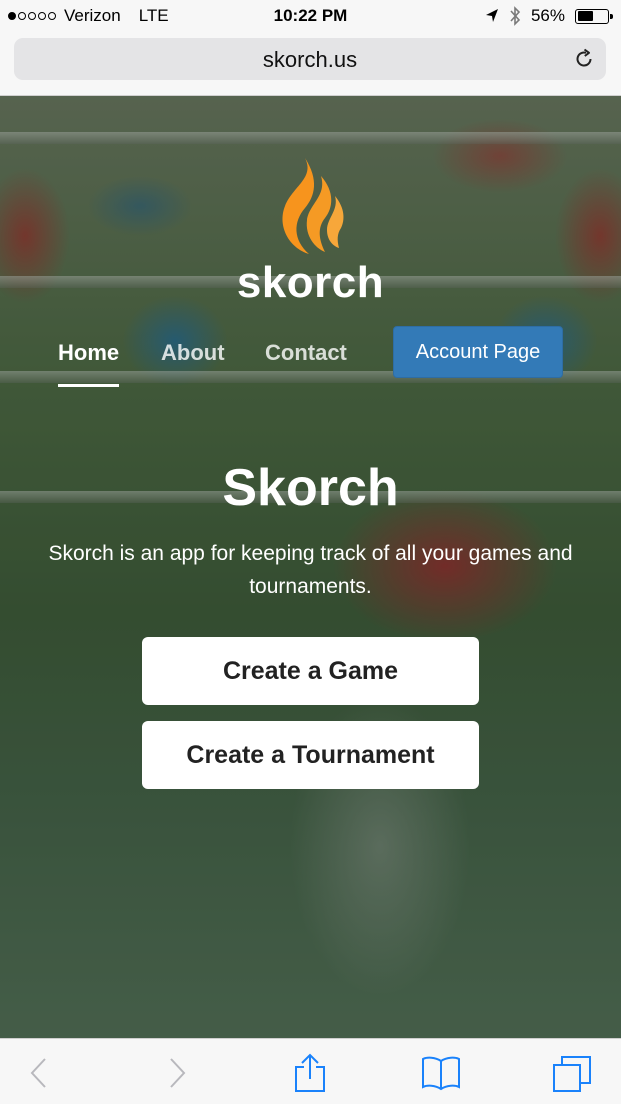 The width and height of the screenshot is (621, 1104). I want to click on main-nav: Home About Contact Account Page, so click(310, 360).